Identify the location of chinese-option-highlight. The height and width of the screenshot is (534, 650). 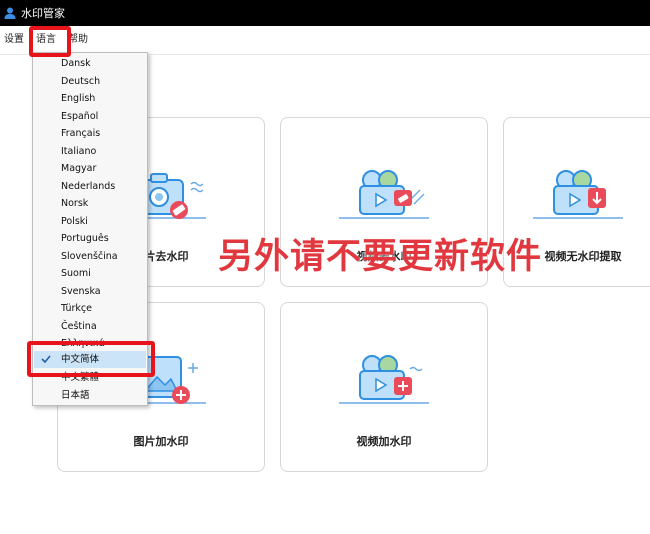
(91, 359).